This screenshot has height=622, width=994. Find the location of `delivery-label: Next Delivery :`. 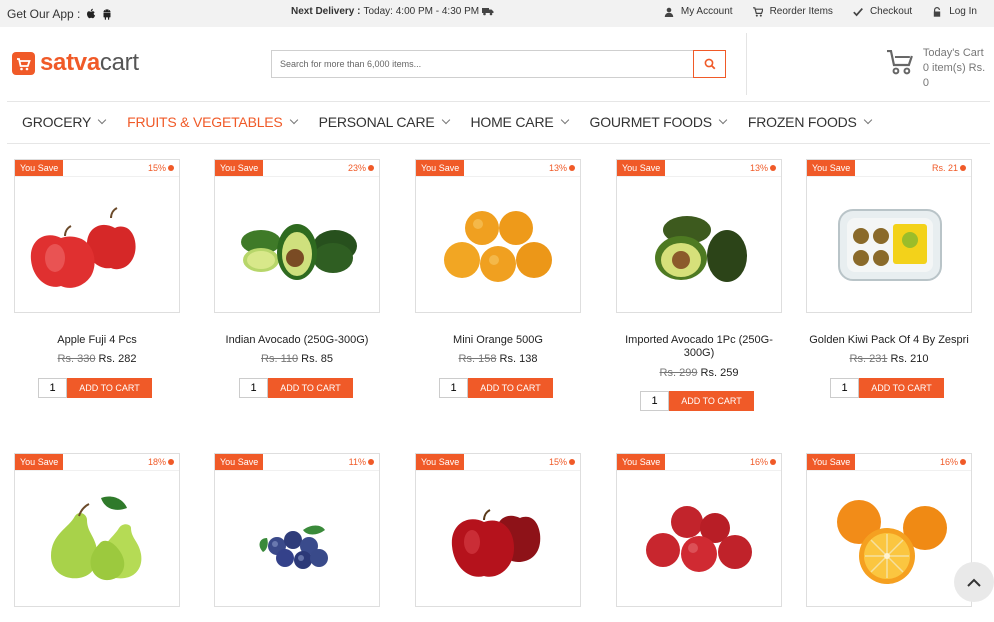

delivery-label: Next Delivery : is located at coordinates (326, 11).